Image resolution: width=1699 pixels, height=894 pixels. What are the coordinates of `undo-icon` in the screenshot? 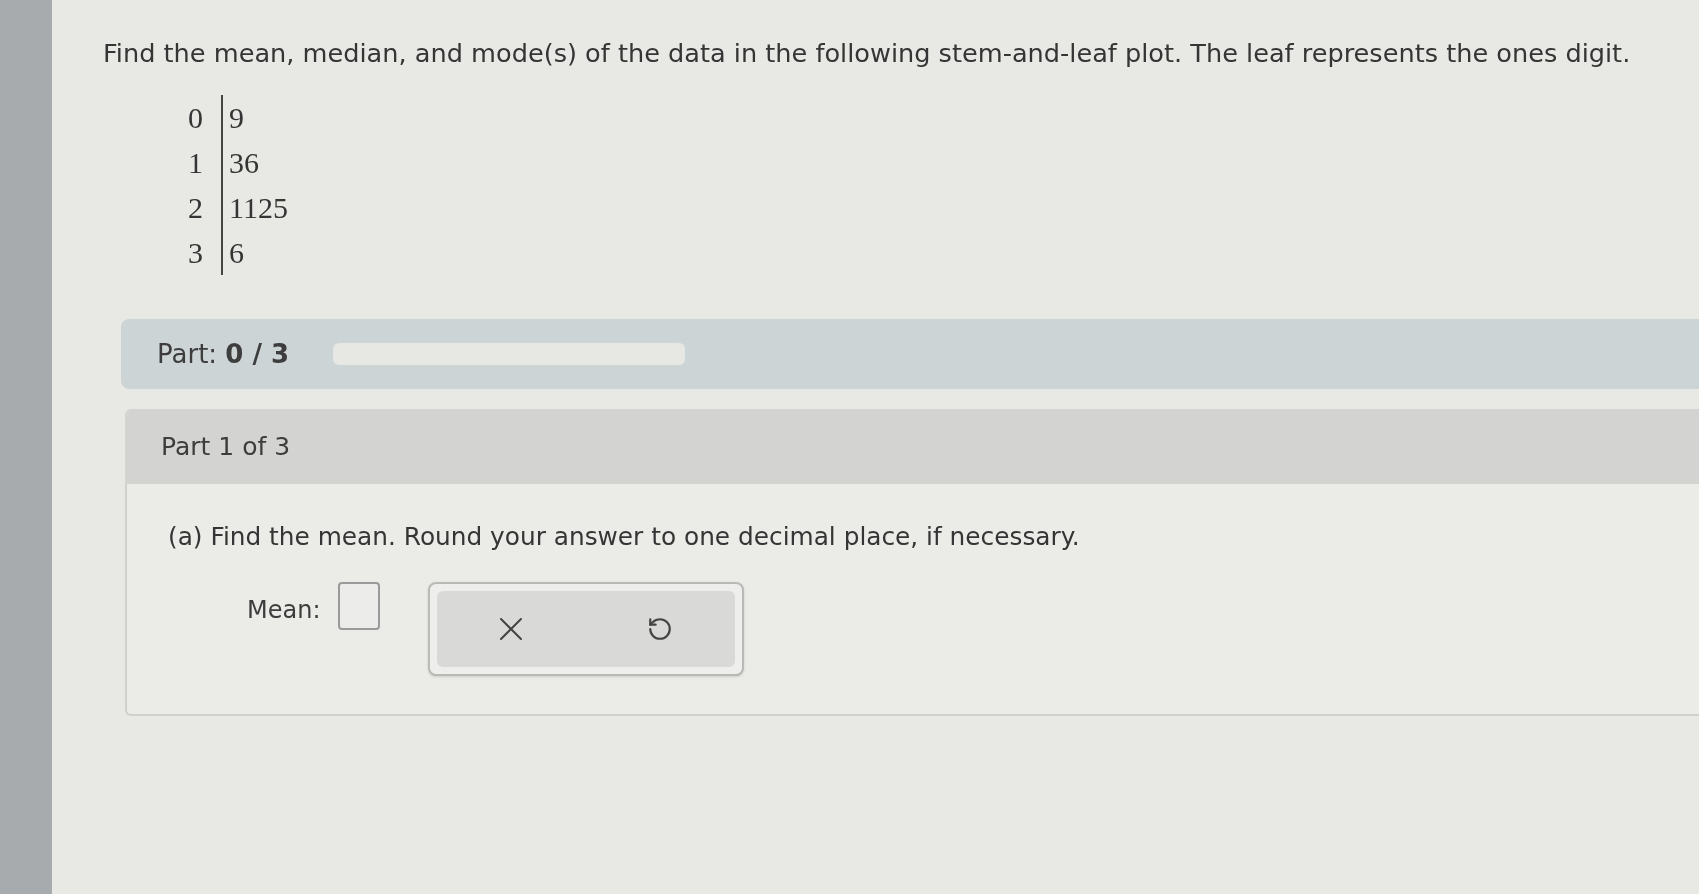 It's located at (660, 629).